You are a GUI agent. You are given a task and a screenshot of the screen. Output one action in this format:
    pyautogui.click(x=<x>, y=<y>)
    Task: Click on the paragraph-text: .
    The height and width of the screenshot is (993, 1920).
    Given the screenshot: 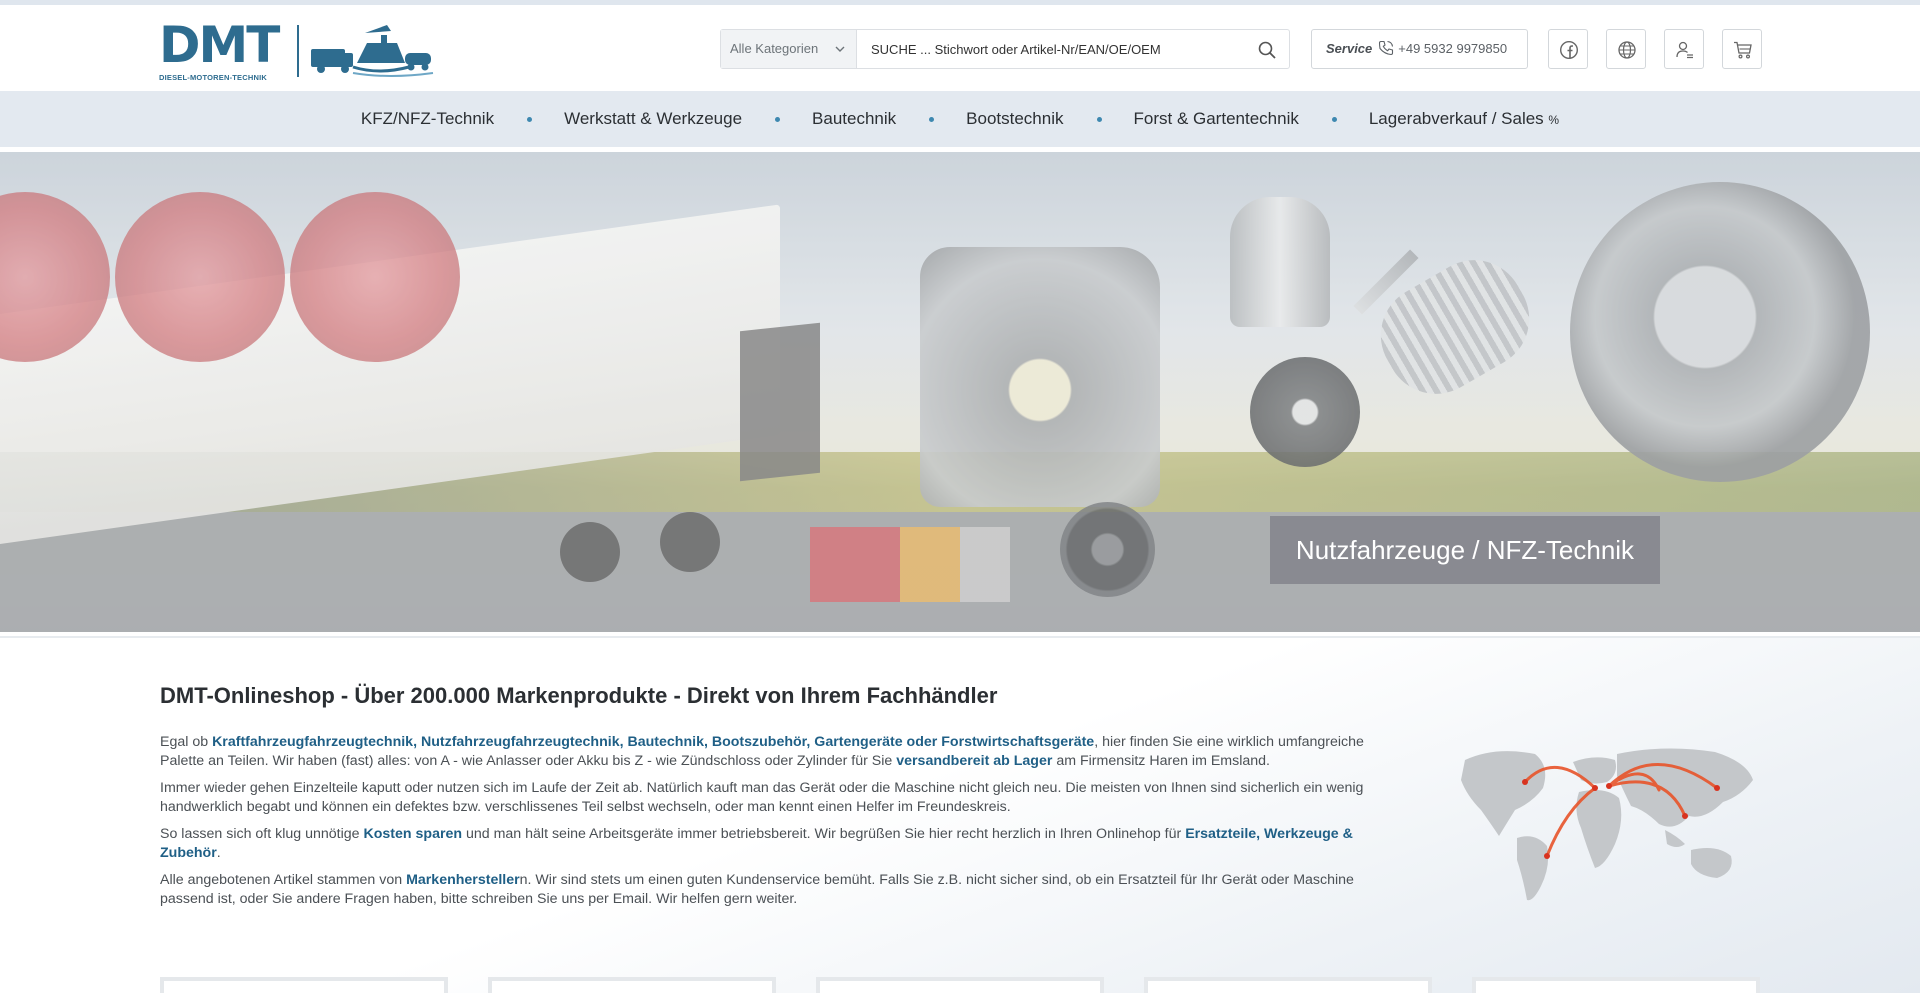 What is the action you would take?
    pyautogui.click(x=218, y=853)
    